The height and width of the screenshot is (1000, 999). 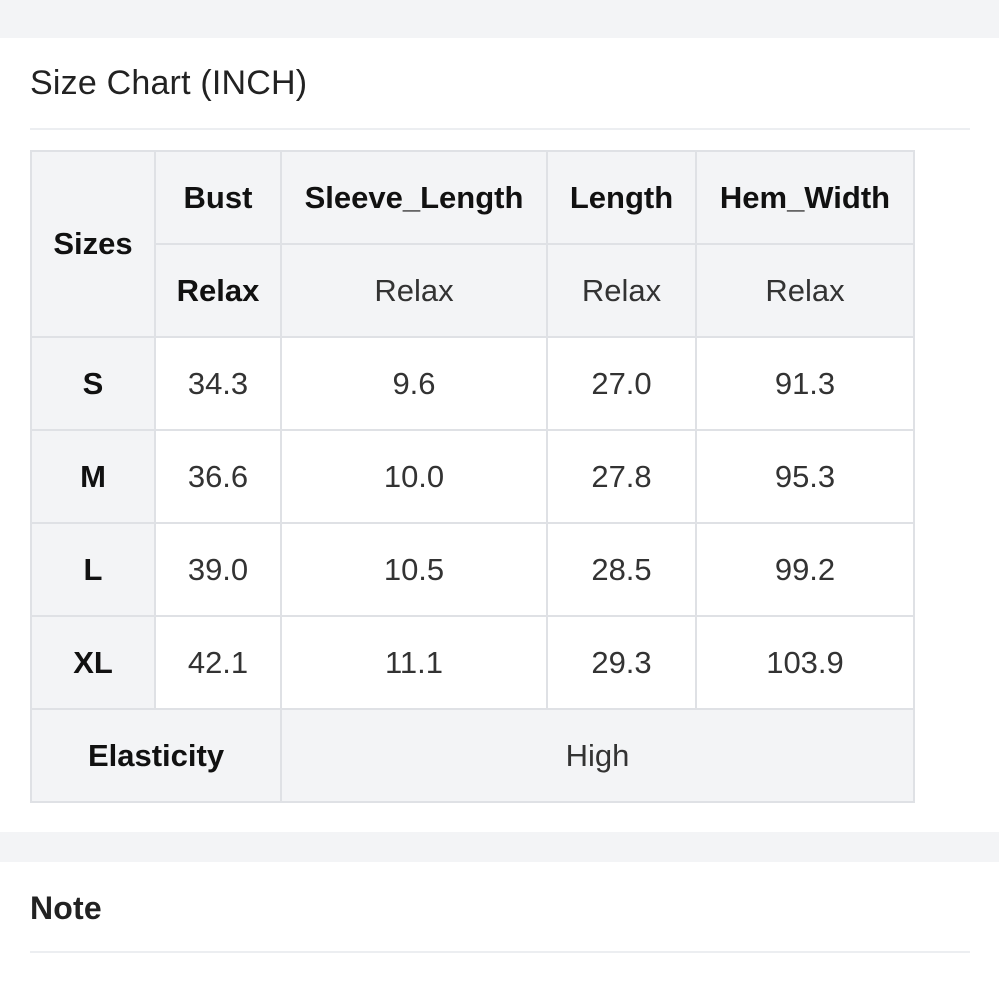 I want to click on table-row: S 34.3 9.6 27.0 91.3, so click(x=472, y=383).